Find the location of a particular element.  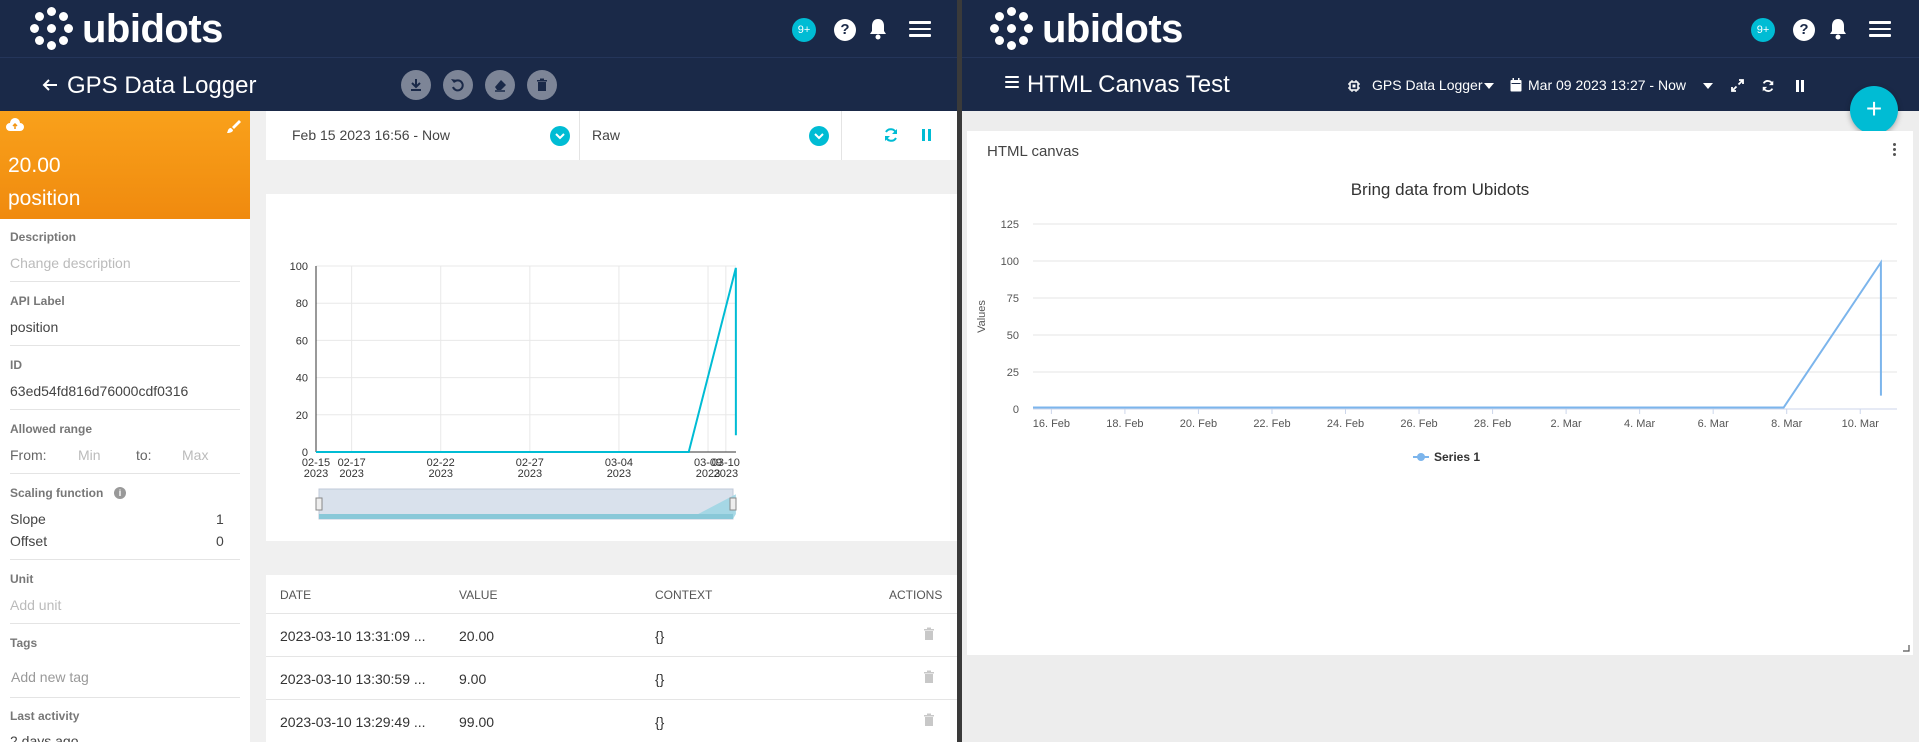

table-row: 2023-03-10 13:31:09 ... 20.00 {} is located at coordinates (611, 635).